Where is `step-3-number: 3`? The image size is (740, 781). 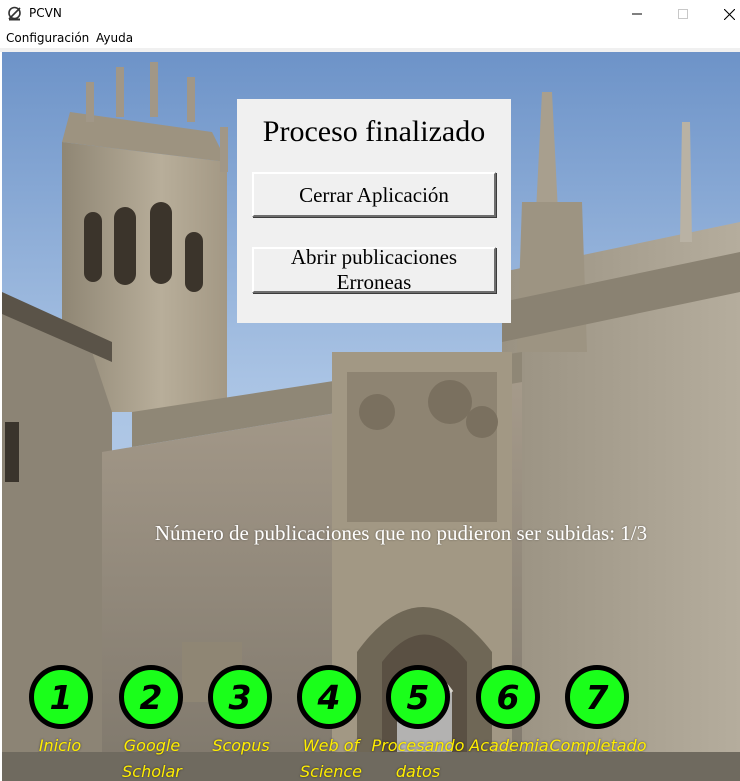 step-3-number: 3 is located at coordinates (240, 697).